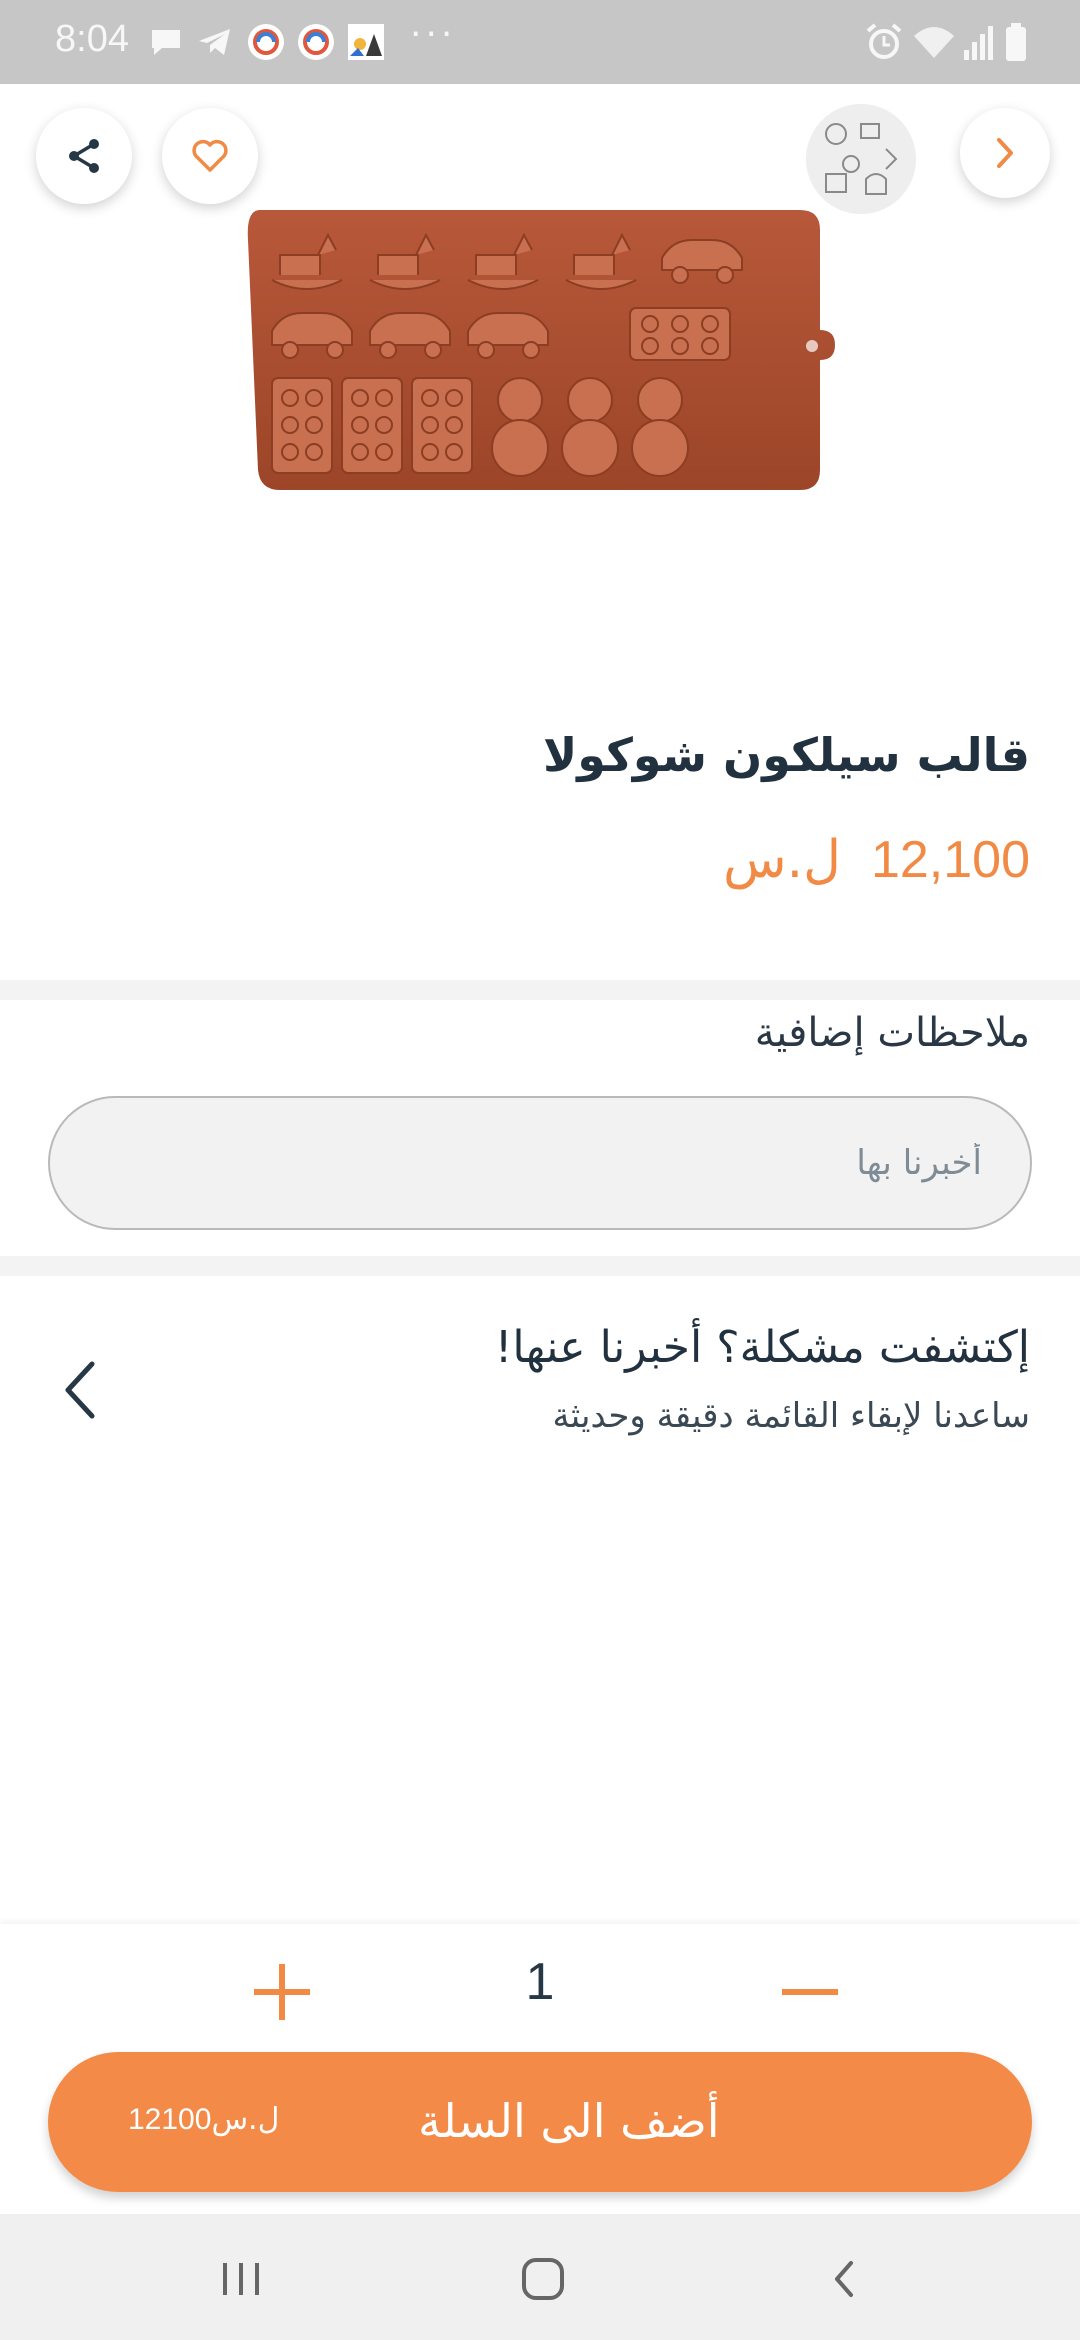 This screenshot has width=1080, height=2340. I want to click on favorite-button, so click(210, 156).